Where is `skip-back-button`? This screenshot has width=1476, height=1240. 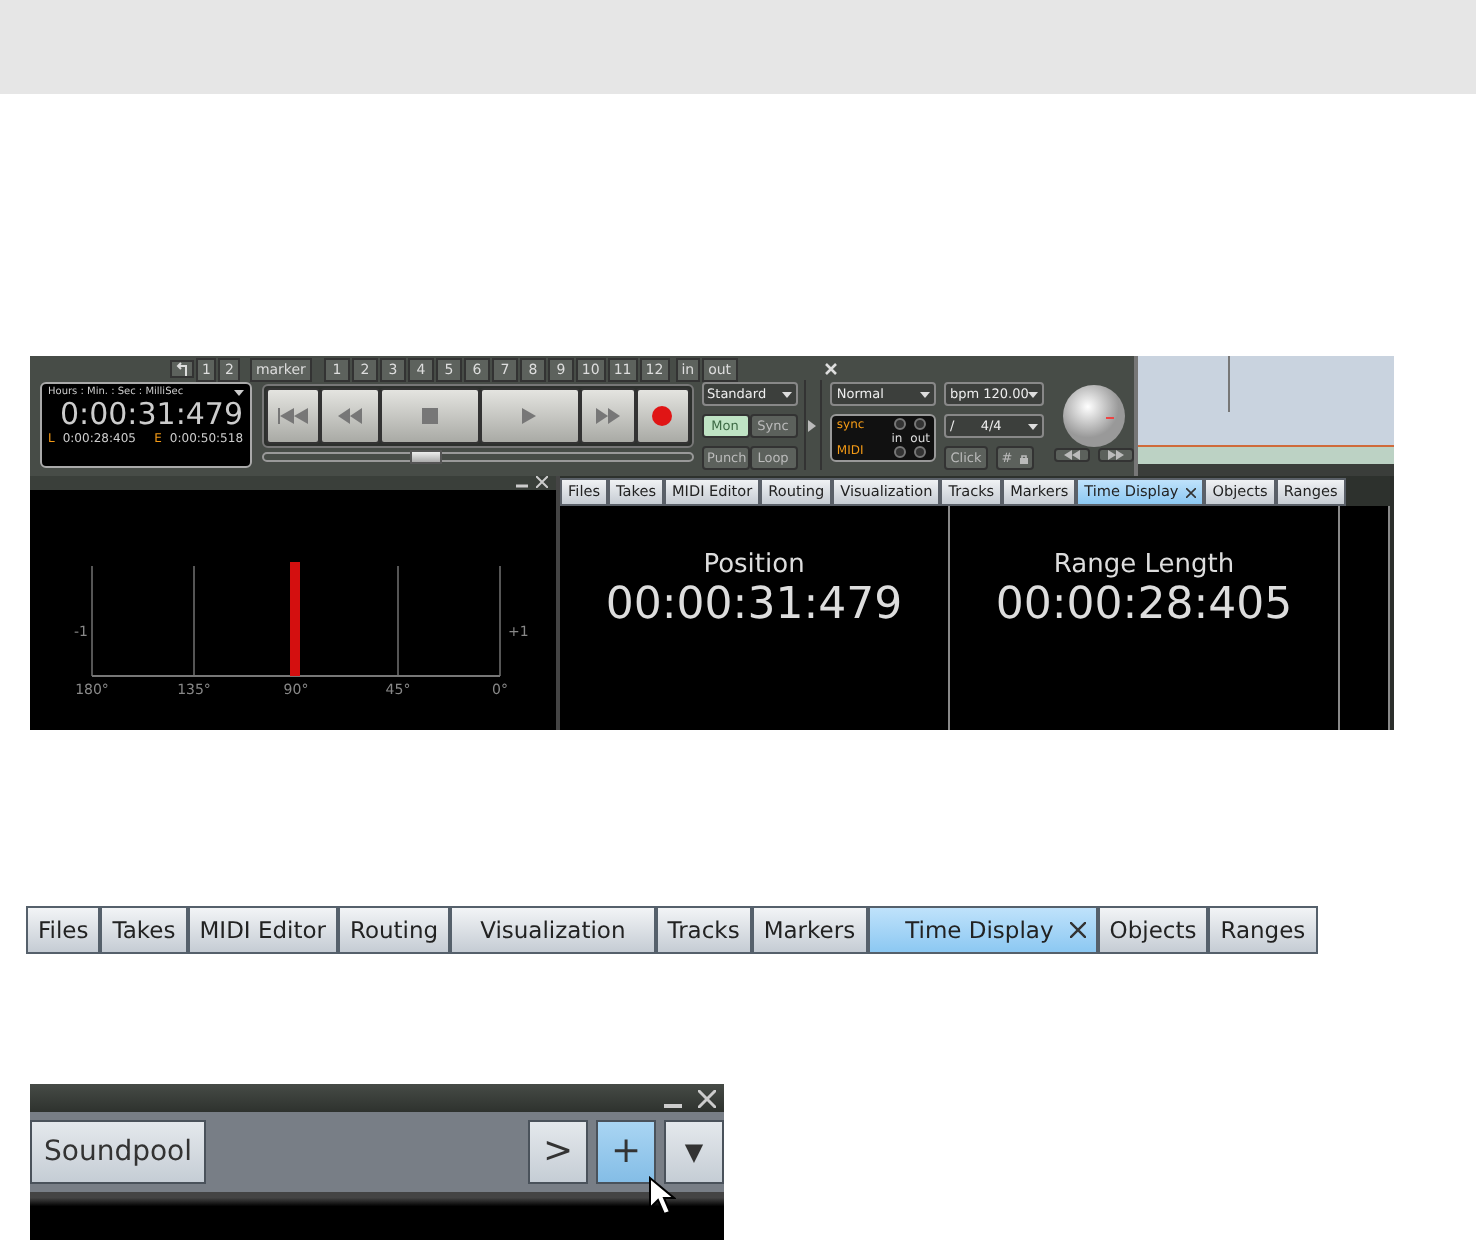
skip-back-button is located at coordinates (292, 416).